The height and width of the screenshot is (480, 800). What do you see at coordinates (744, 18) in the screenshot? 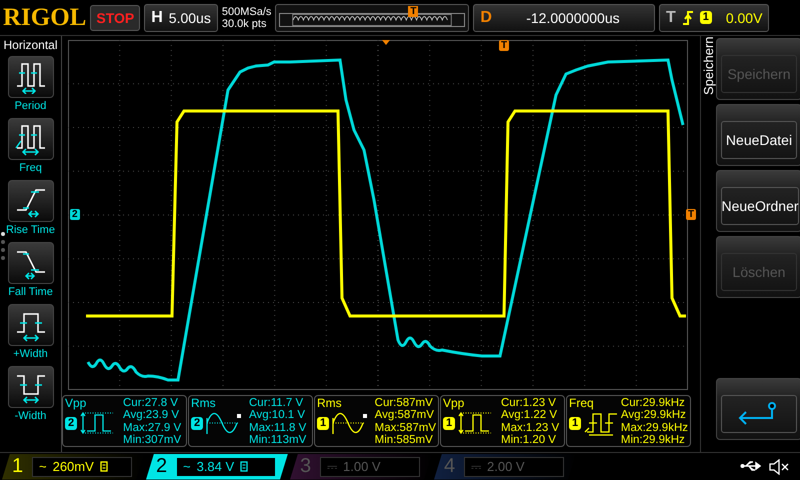
I see `trigger-level: 0.00V` at bounding box center [744, 18].